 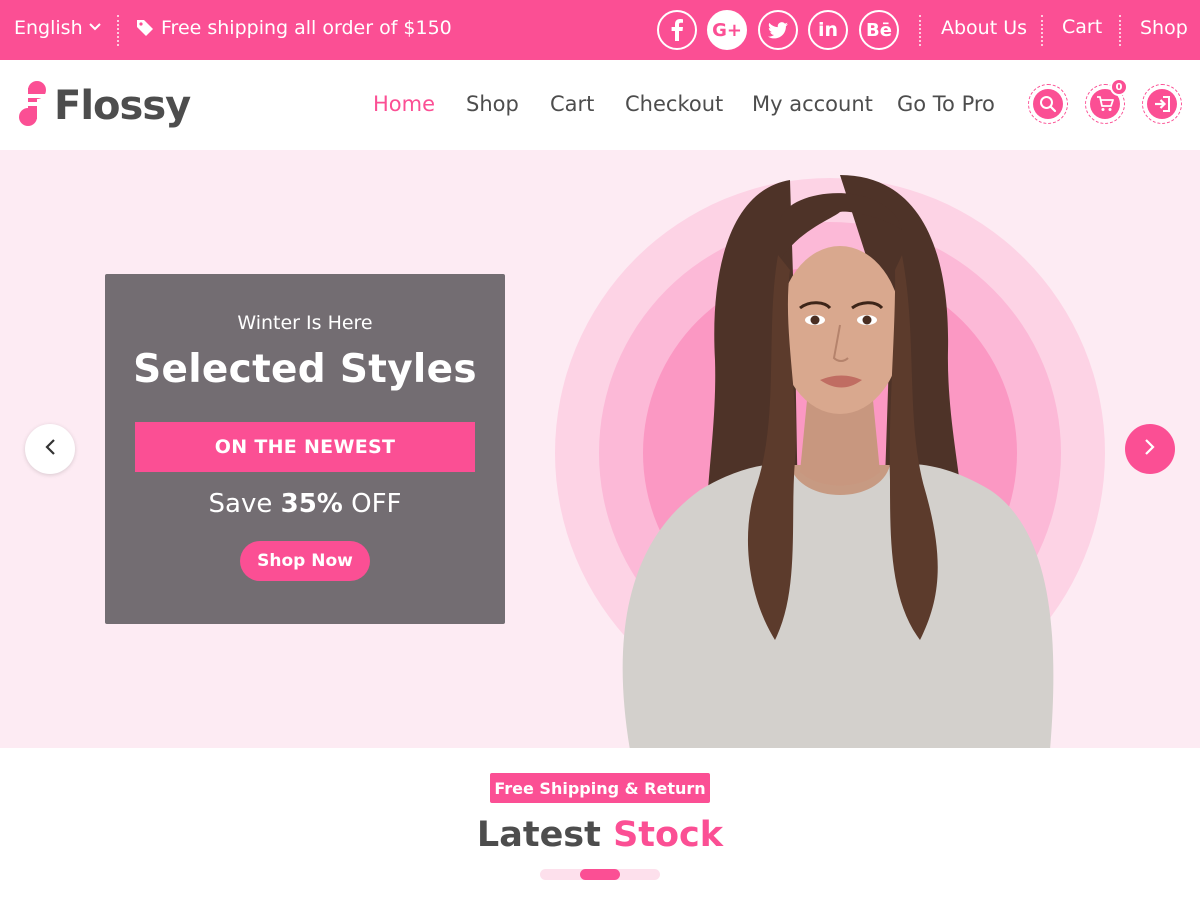 I want to click on linkedin-glyph: in, so click(x=828, y=30).